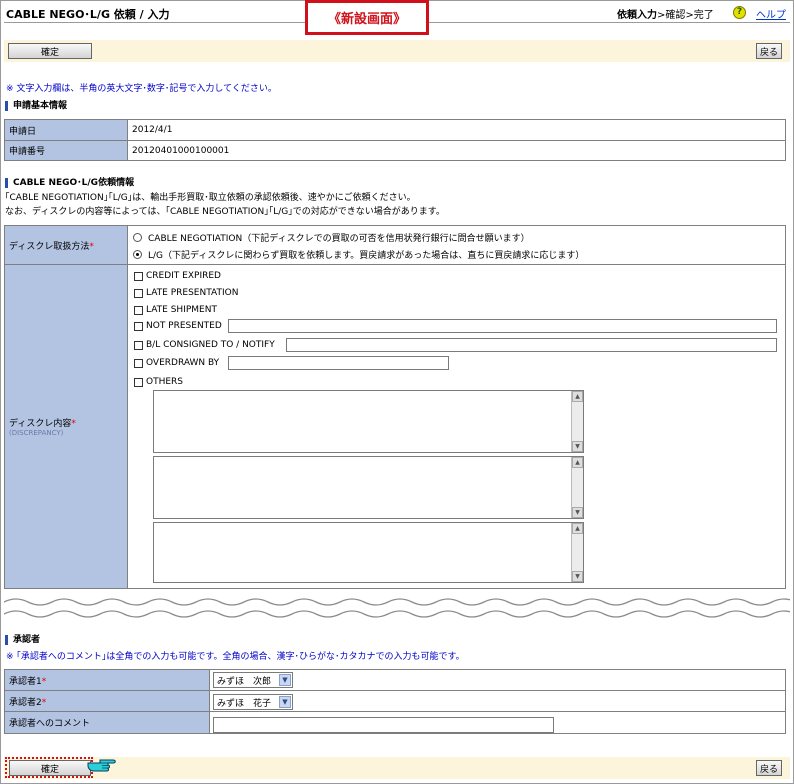  Describe the element at coordinates (36, 106) in the screenshot. I see `basic-info-title: 申請基本情報` at that location.